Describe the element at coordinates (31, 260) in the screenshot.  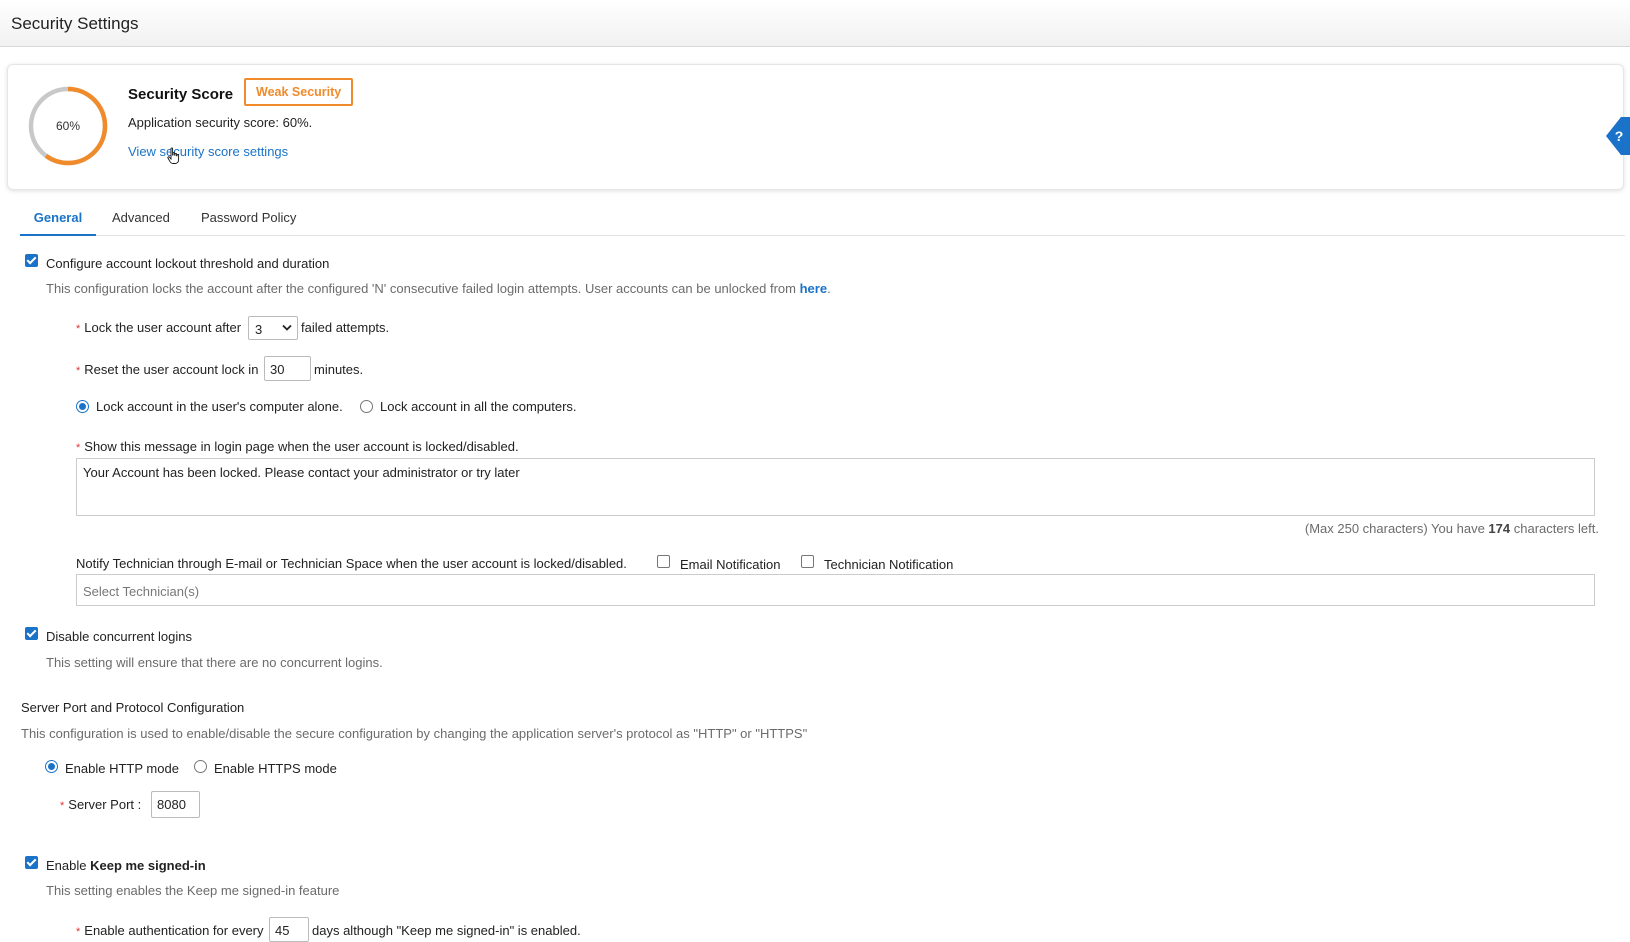
I see `lockout-checkbox` at that location.